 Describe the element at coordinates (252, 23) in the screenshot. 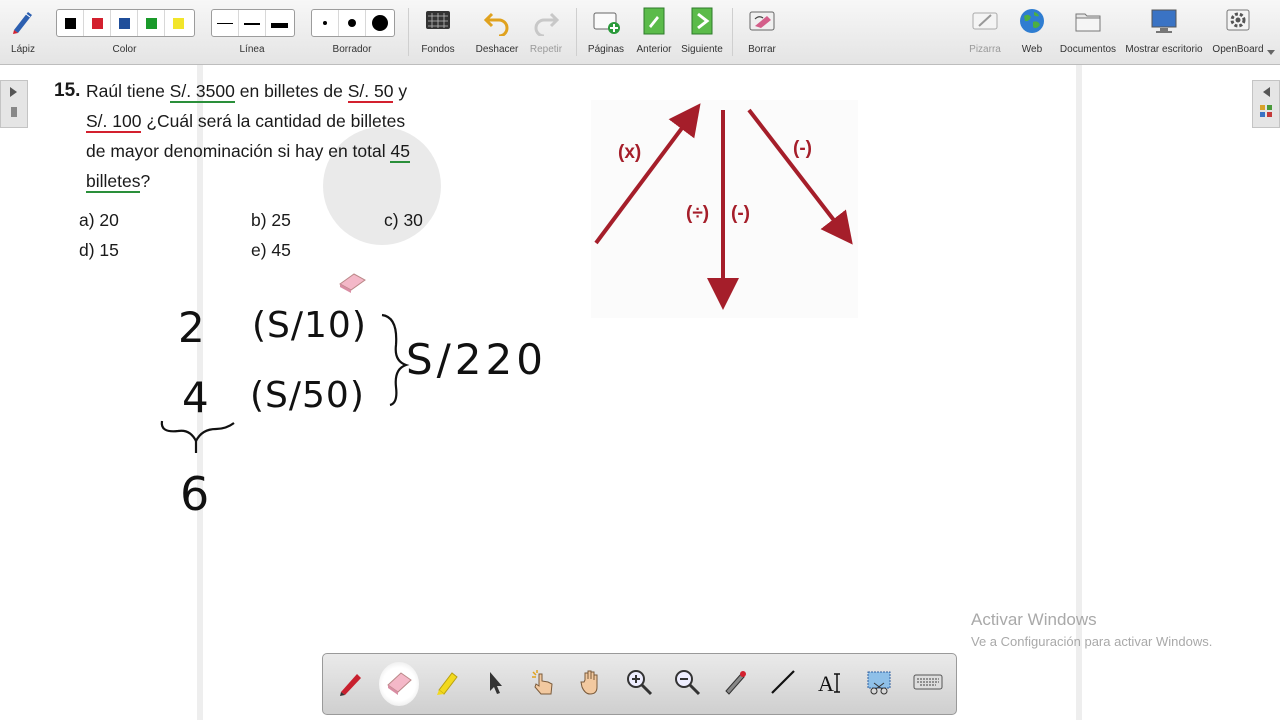

I see `line-medium-option` at that location.